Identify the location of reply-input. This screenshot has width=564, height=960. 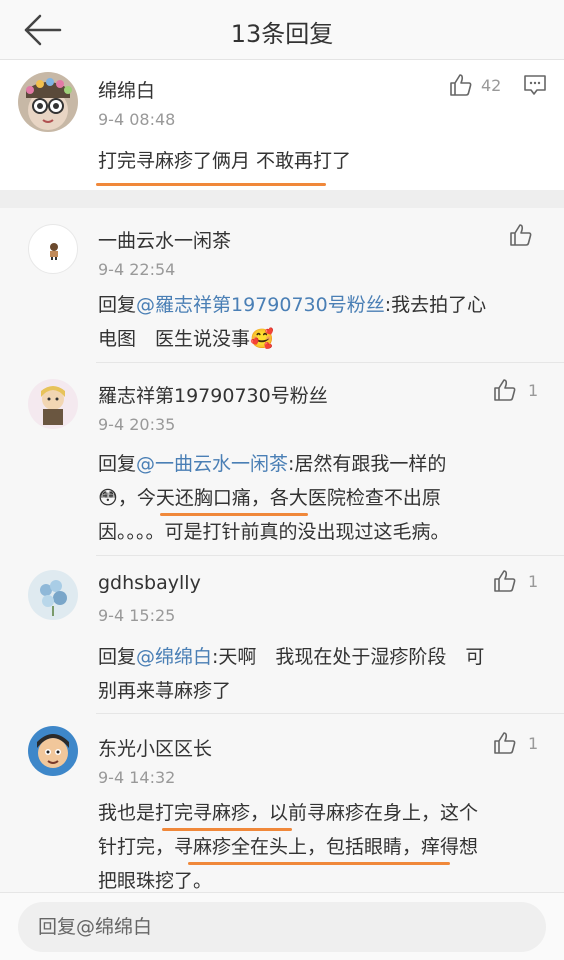
(282, 927).